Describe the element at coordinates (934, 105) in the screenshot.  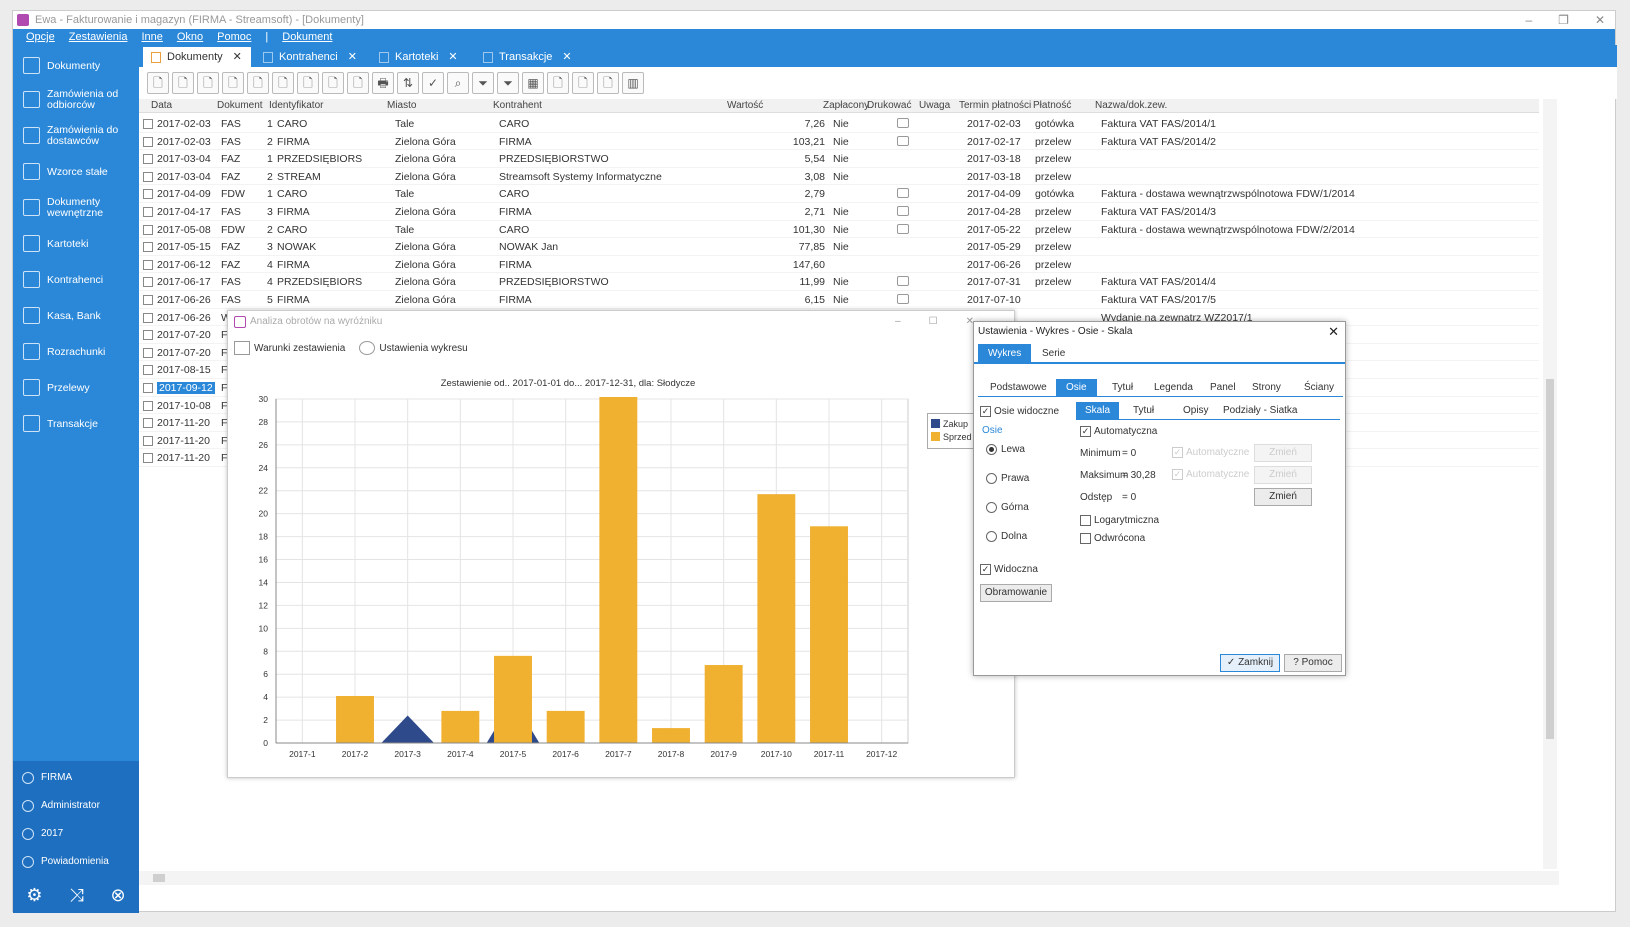
I see `col-uwaga: Uwaga` at that location.